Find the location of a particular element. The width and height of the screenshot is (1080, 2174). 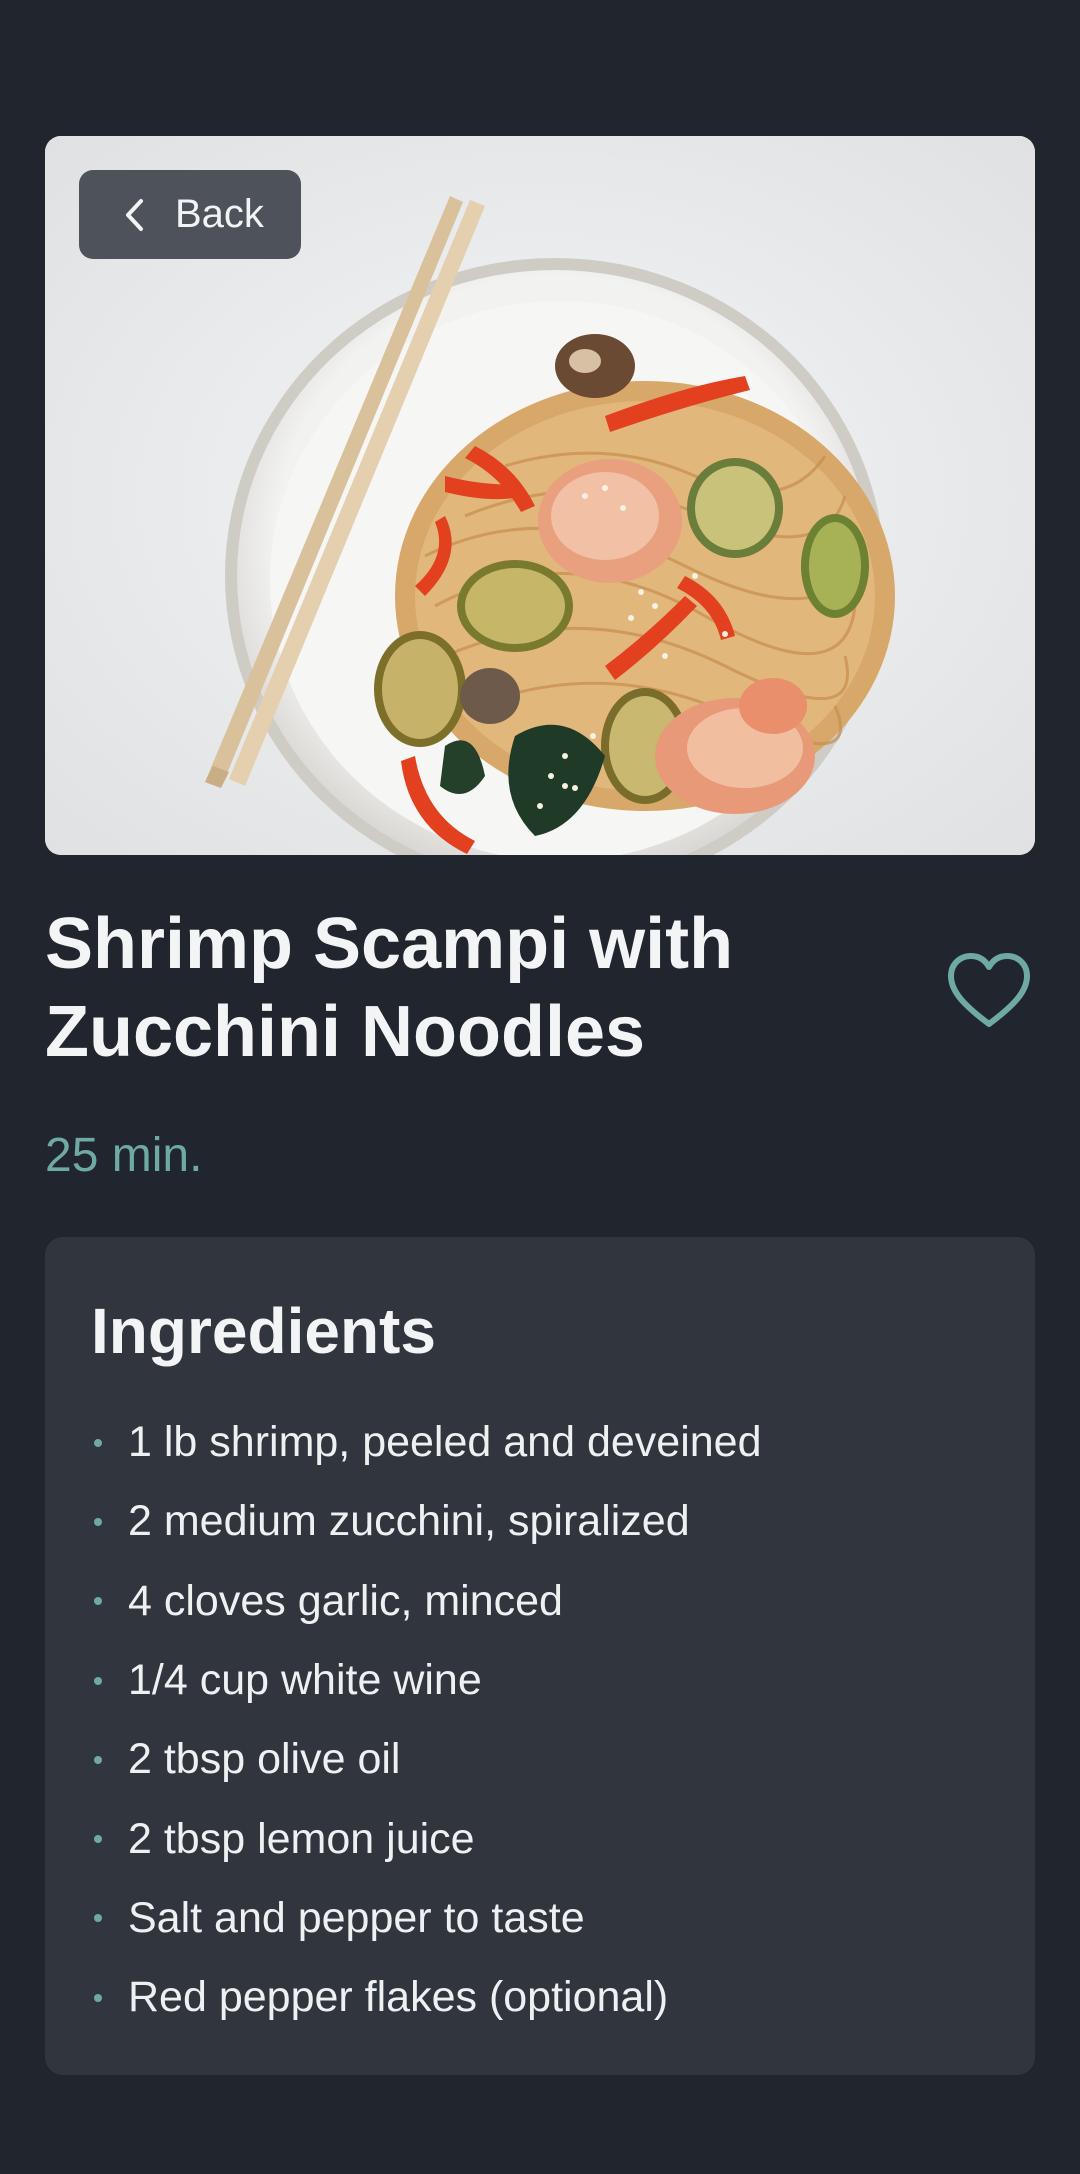

ingredient-text: Salt and pepper to taste is located at coordinates (356, 1917).